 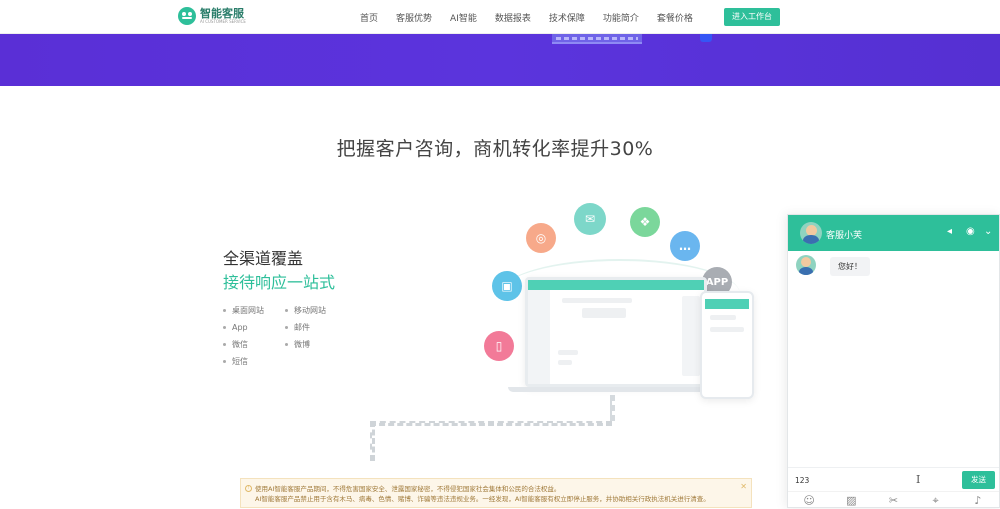 I want to click on globe-icon: ◉, so click(x=970, y=232).